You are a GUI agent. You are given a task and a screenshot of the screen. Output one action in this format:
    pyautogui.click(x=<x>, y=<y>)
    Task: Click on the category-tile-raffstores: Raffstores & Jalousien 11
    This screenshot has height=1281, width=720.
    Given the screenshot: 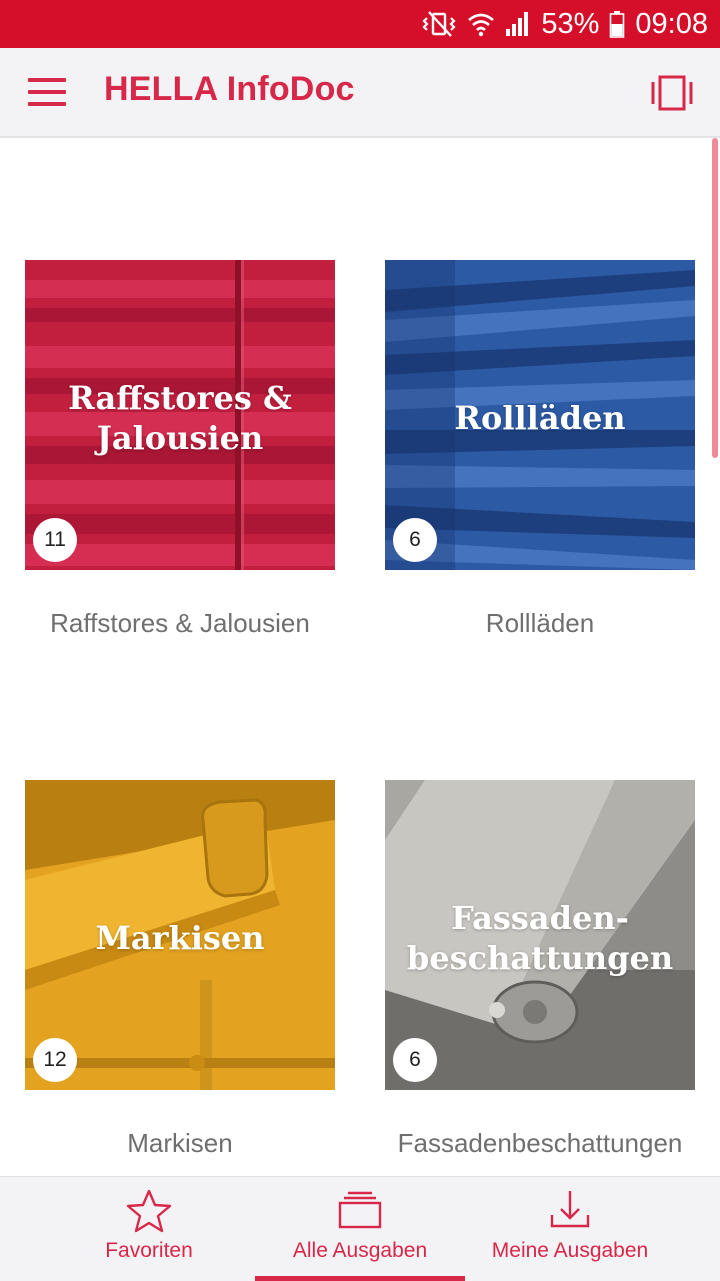 What is the action you would take?
    pyautogui.click(x=180, y=415)
    